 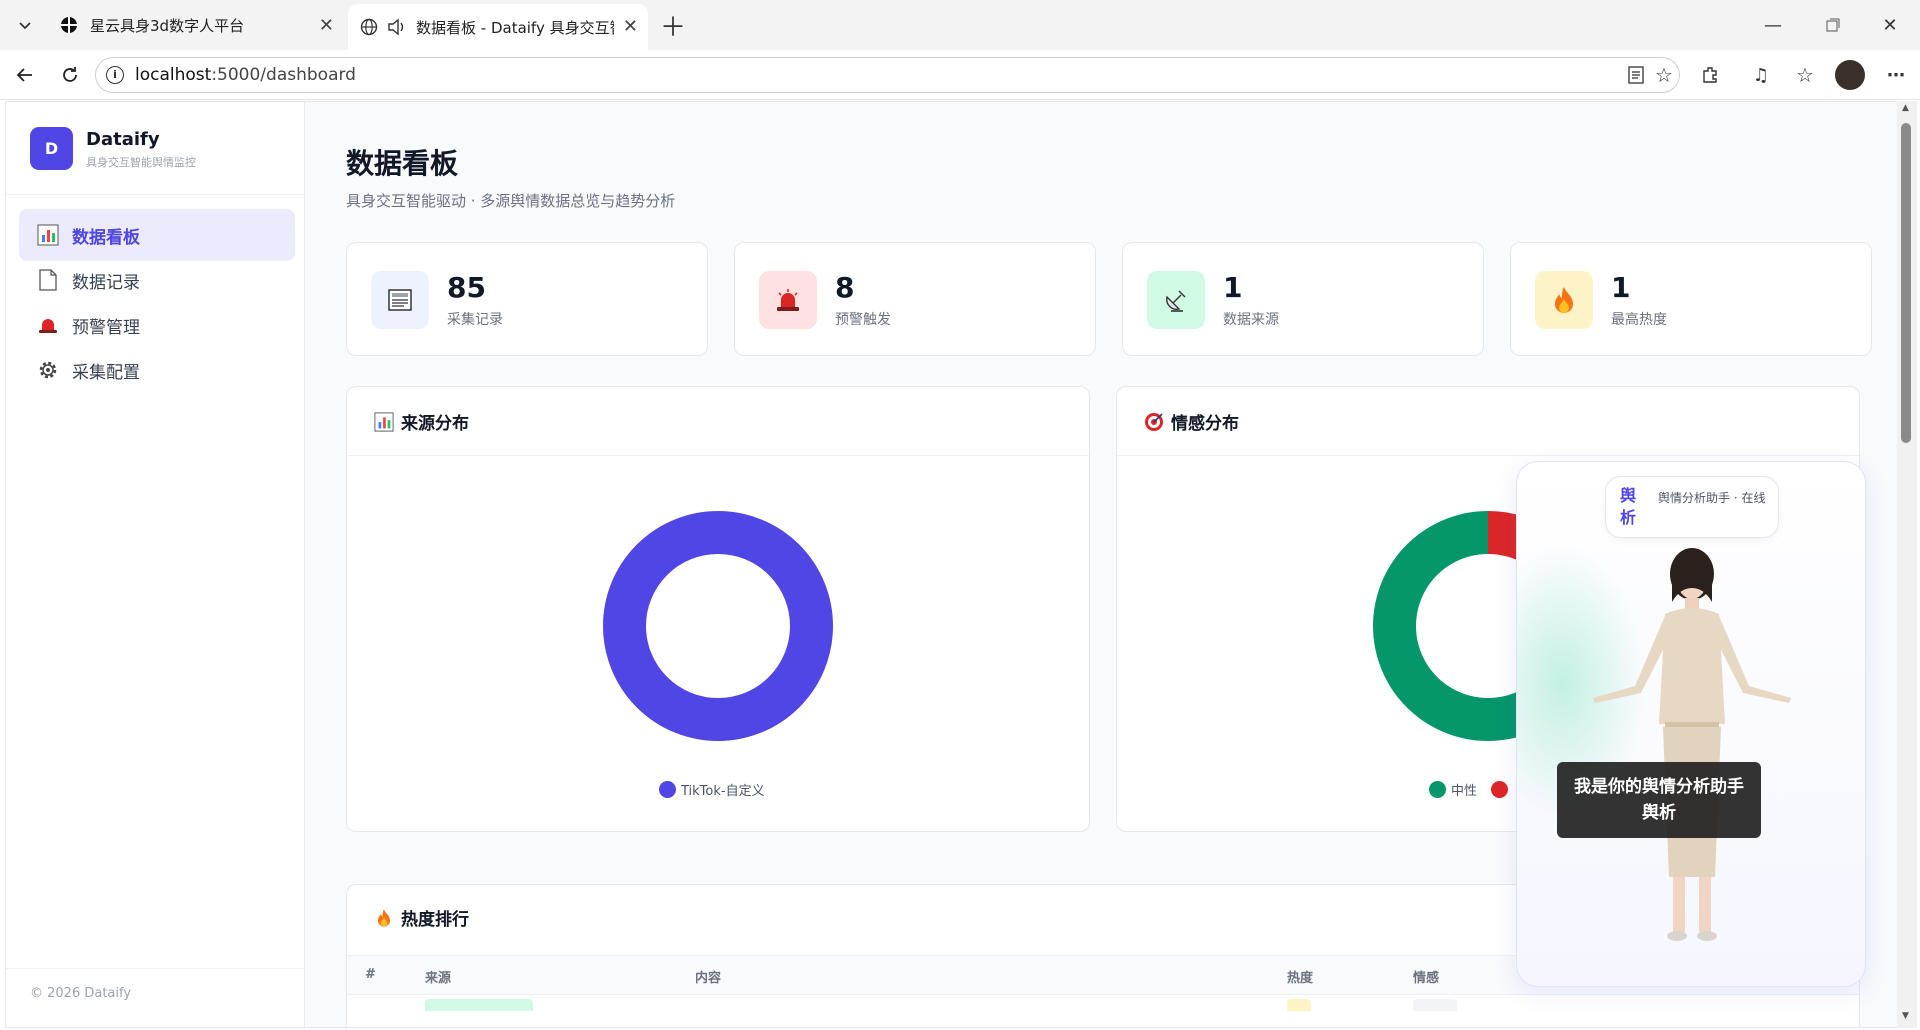 I want to click on minimize-icon: —, so click(x=1773, y=25).